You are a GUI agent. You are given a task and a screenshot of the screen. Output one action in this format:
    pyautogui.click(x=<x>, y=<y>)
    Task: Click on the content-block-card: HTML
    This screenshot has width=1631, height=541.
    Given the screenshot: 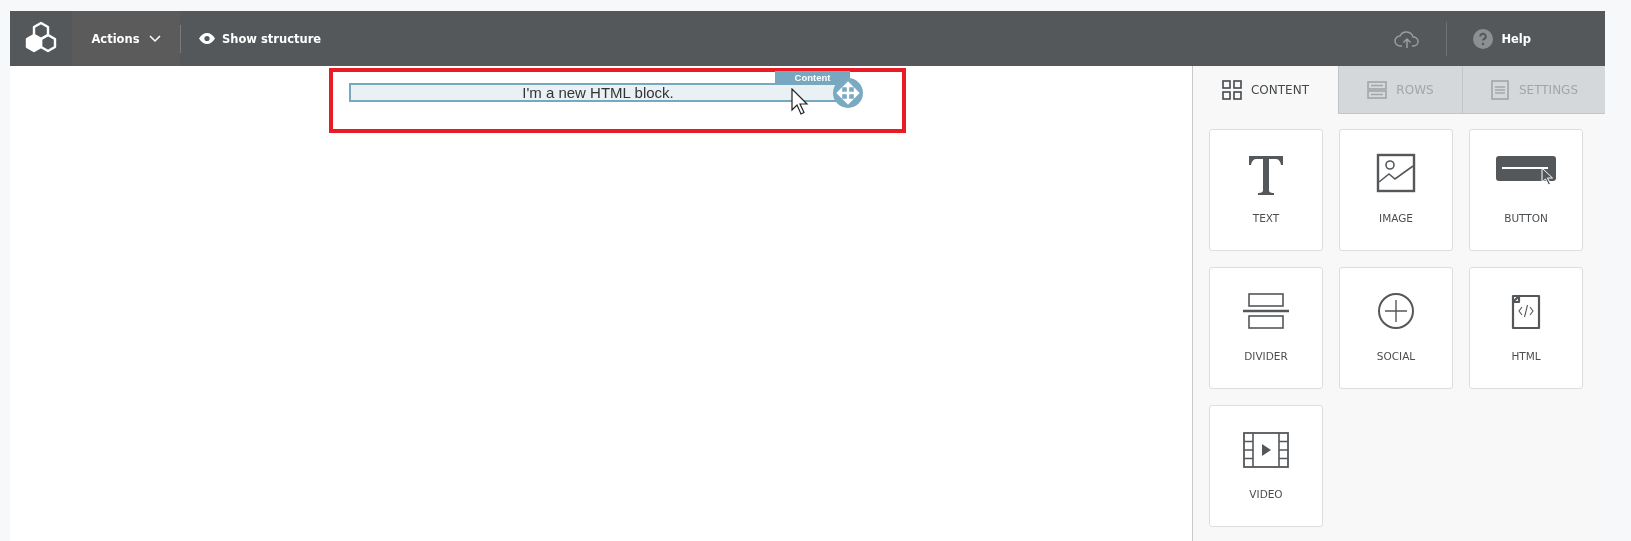 What is the action you would take?
    pyautogui.click(x=1526, y=328)
    